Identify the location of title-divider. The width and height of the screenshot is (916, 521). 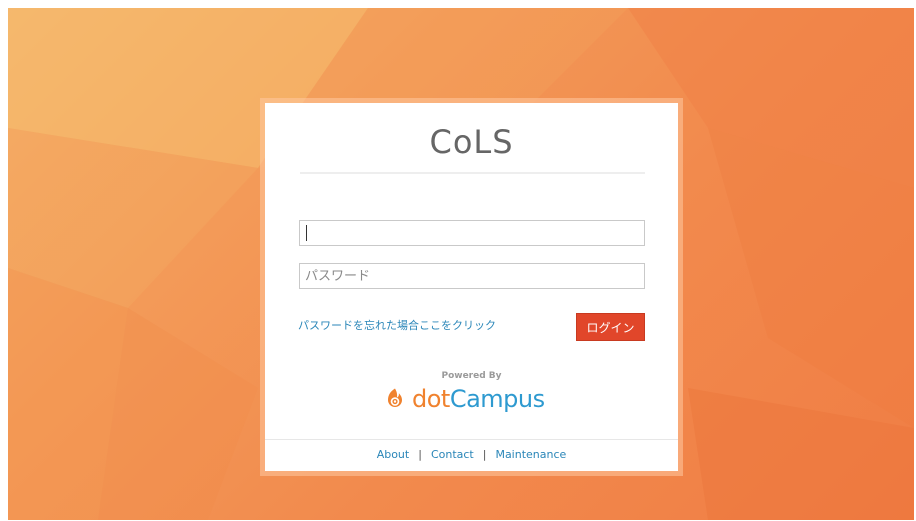
(472, 173).